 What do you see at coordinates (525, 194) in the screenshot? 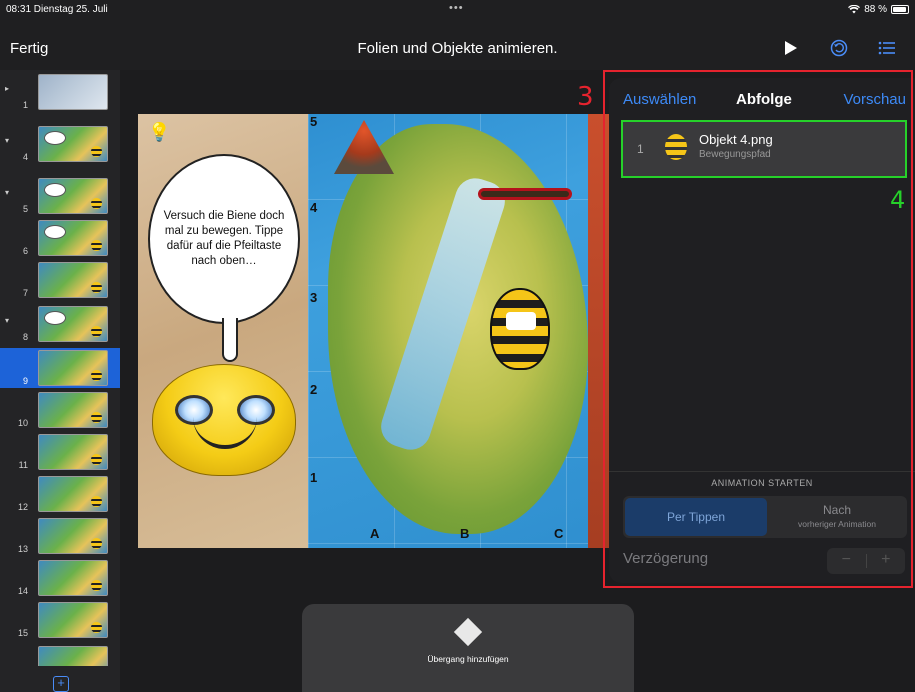
I see `motion-path-selection` at bounding box center [525, 194].